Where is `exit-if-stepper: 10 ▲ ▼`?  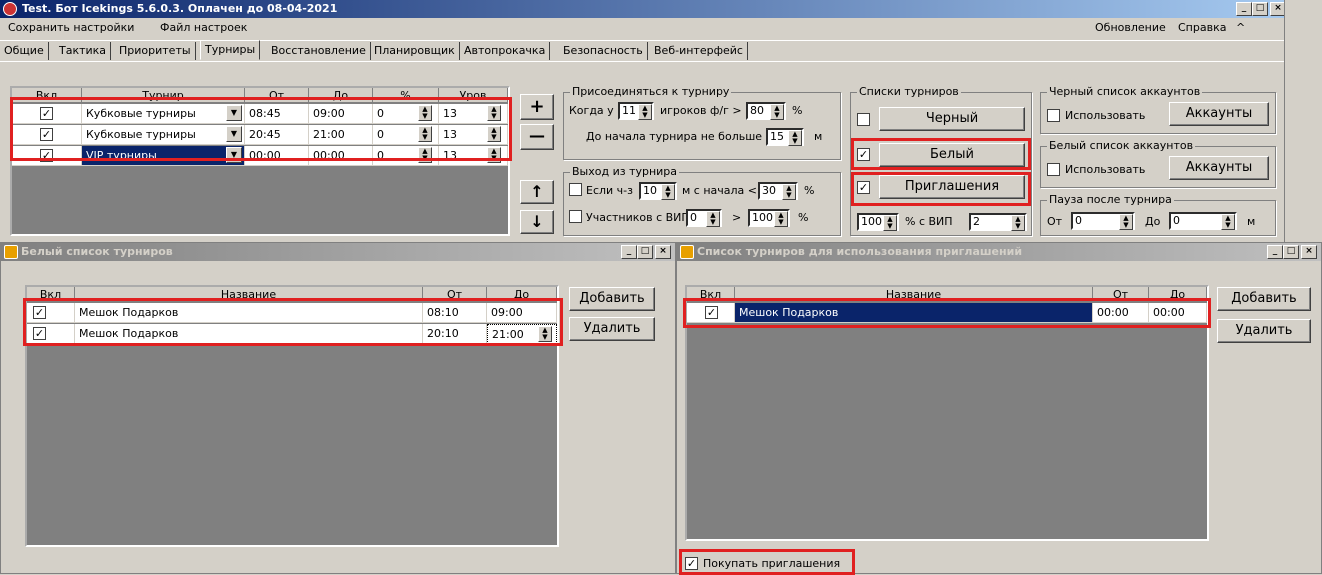 exit-if-stepper: 10 ▲ ▼ is located at coordinates (658, 191).